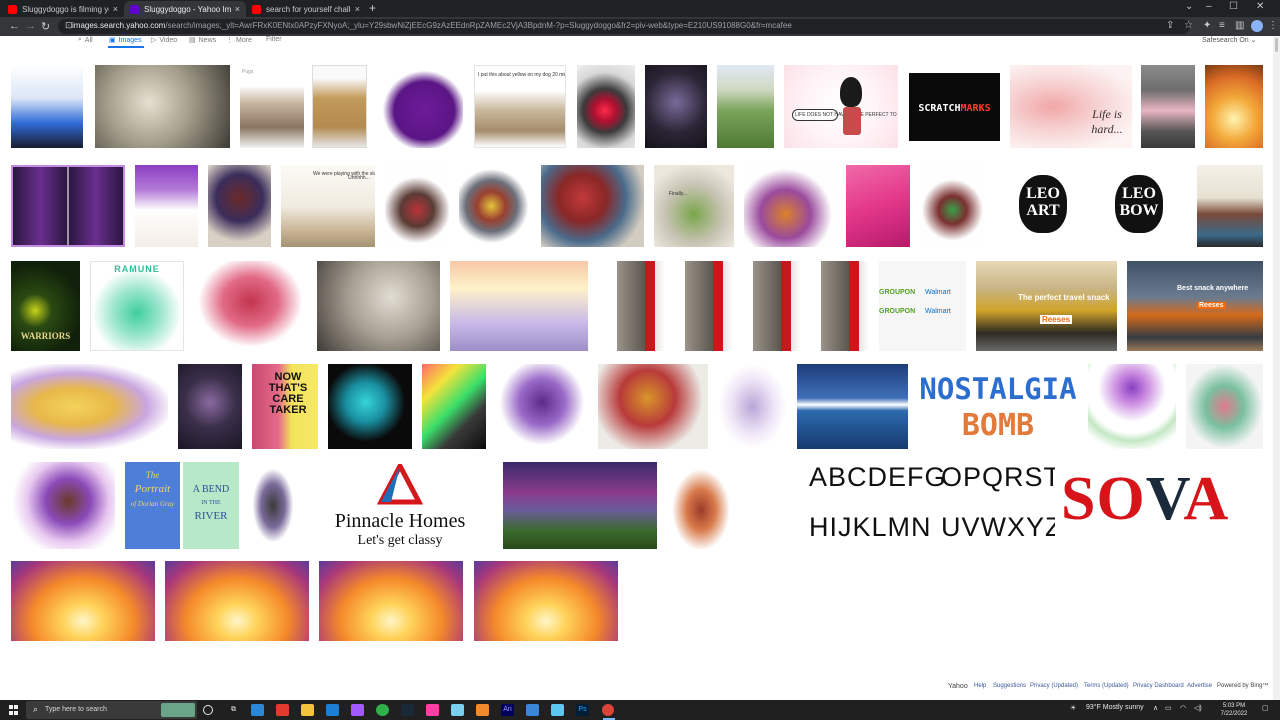 The width and height of the screenshot is (1280, 720). What do you see at coordinates (1158, 686) in the screenshot?
I see `footer-privacy-dashboard-link: Privacy Dashboard` at bounding box center [1158, 686].